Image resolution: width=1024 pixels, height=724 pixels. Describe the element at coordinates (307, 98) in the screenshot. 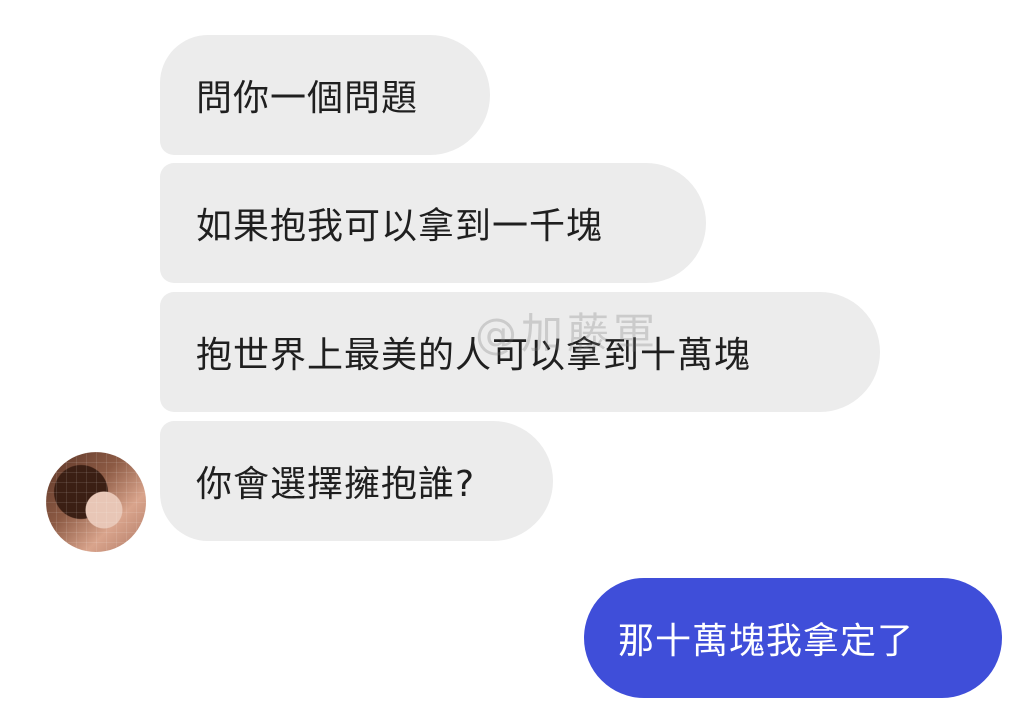

I see `message-text: 問你一個問題` at that location.